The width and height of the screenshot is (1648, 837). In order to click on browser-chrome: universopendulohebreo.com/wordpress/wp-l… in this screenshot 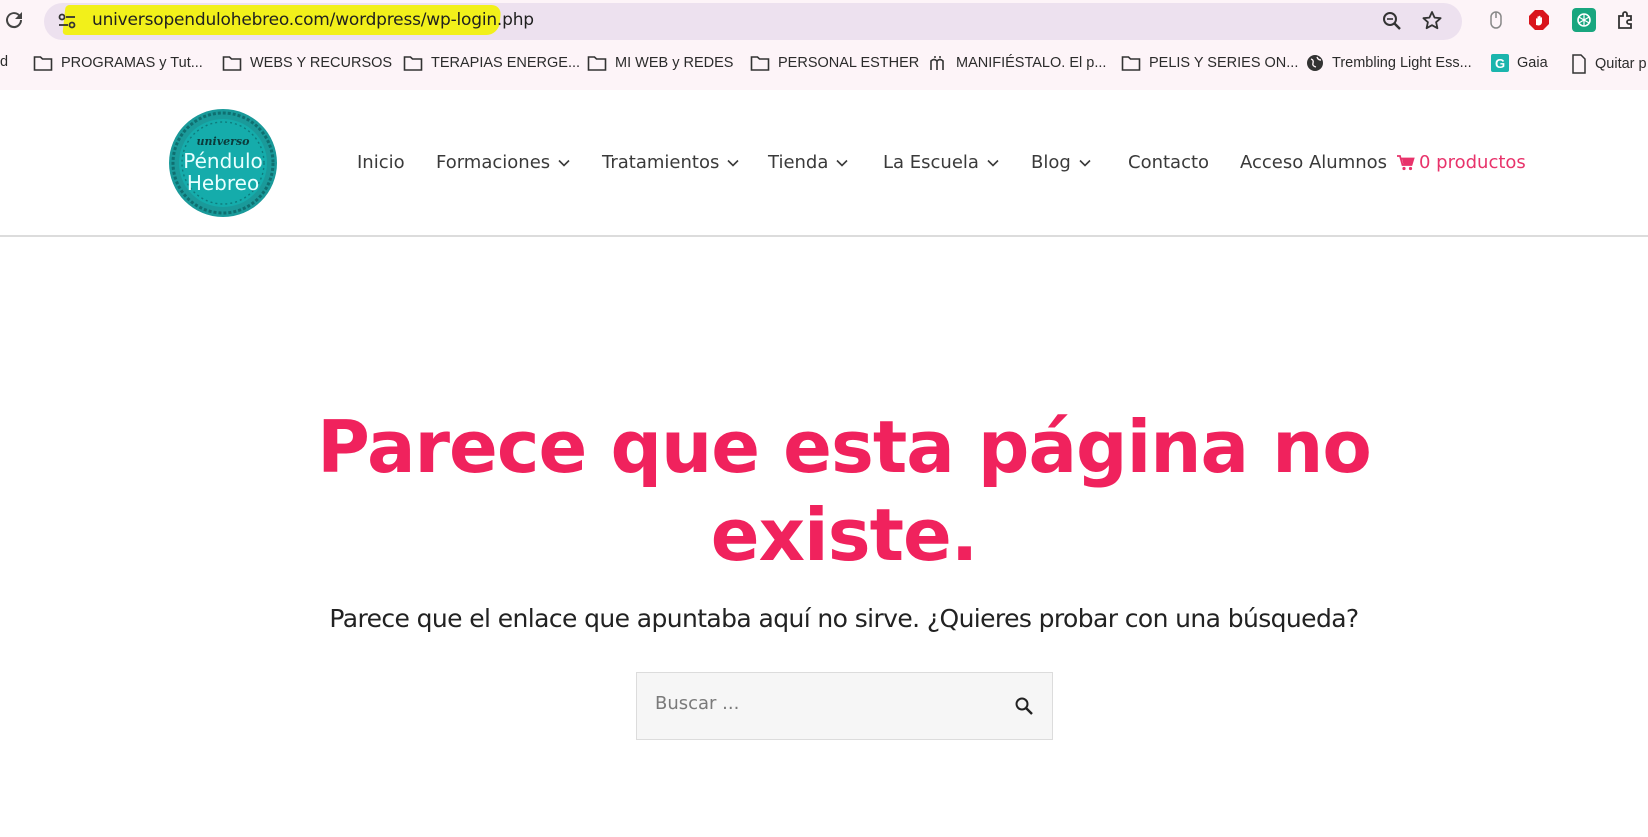, I will do `click(824, 45)`.